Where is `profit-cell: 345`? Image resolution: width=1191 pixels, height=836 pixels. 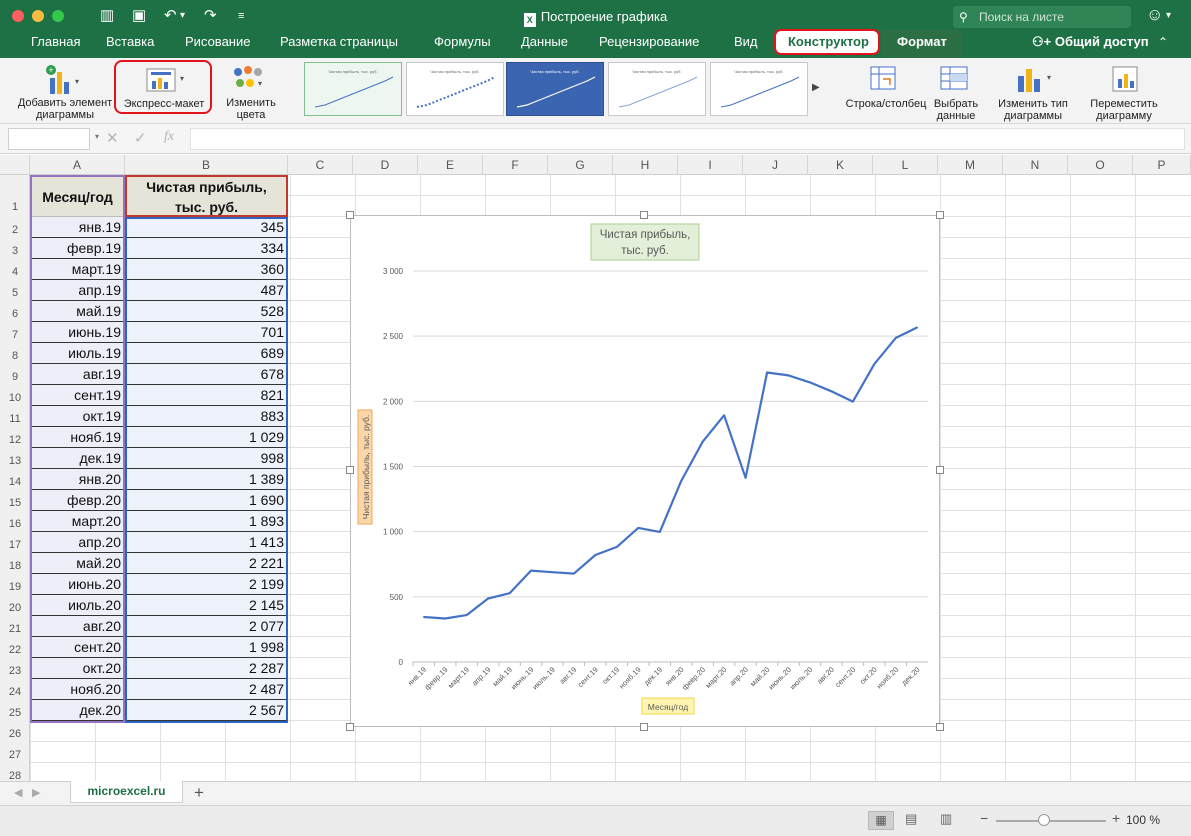
profit-cell: 345 is located at coordinates (206, 227).